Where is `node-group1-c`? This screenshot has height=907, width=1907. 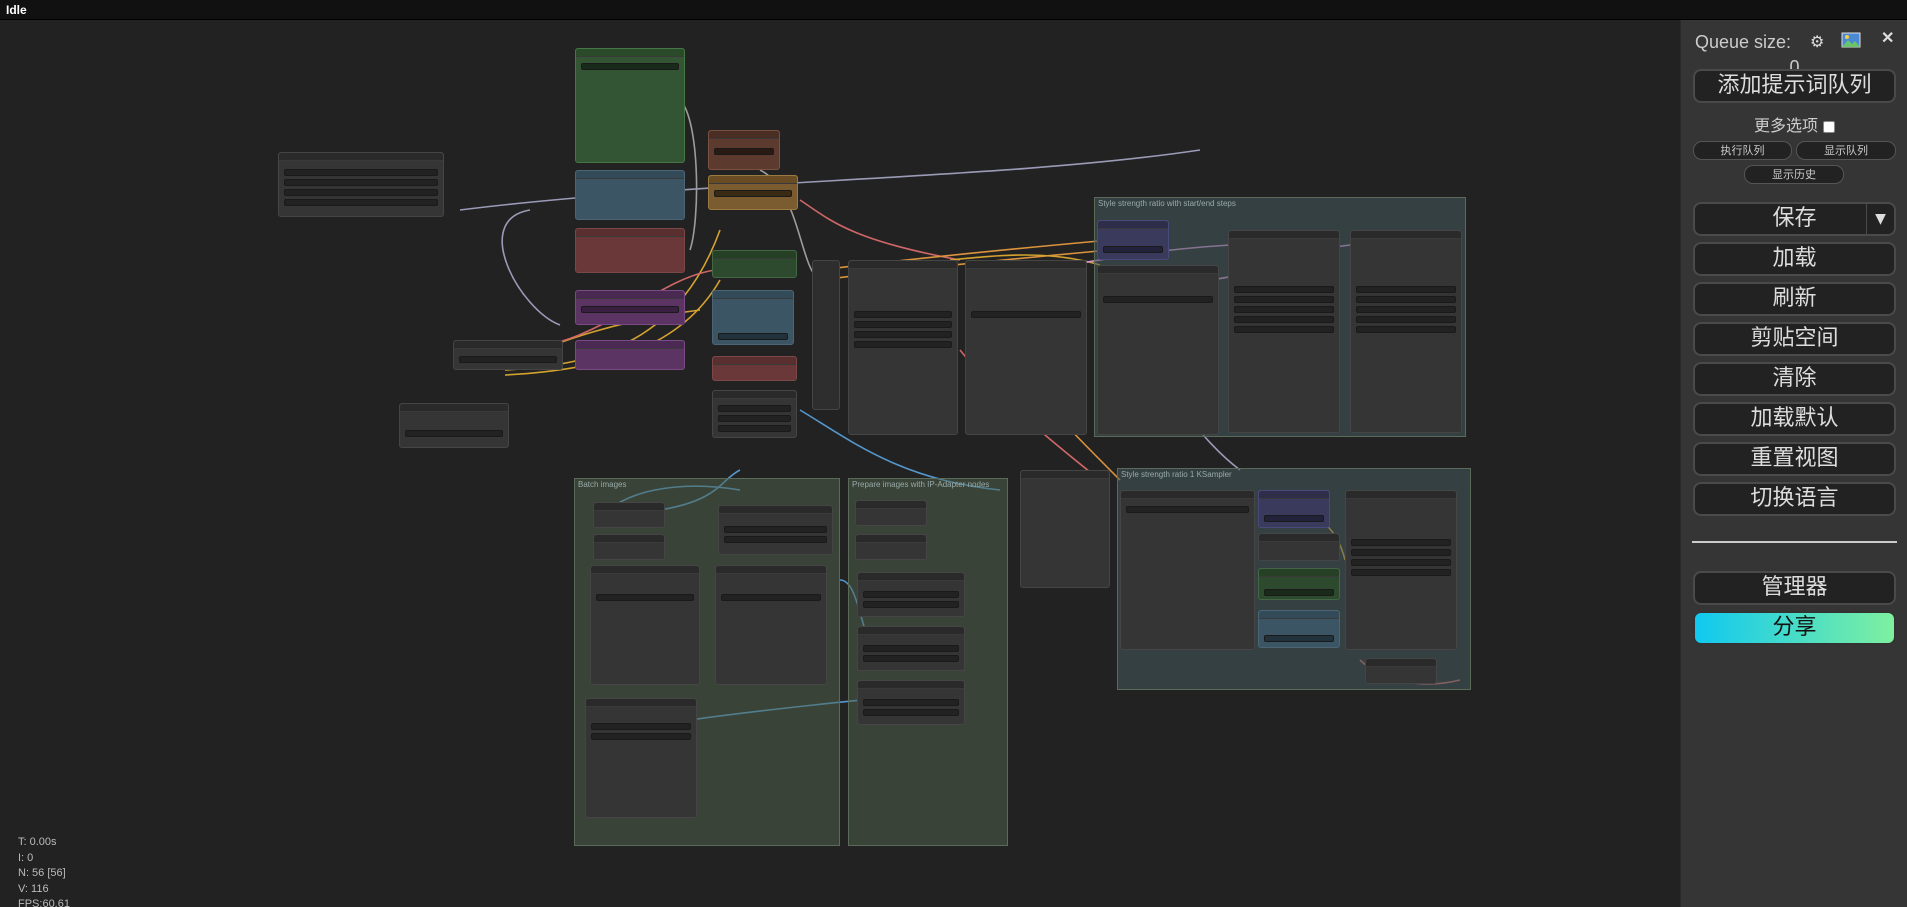
node-group1-c is located at coordinates (1406, 331).